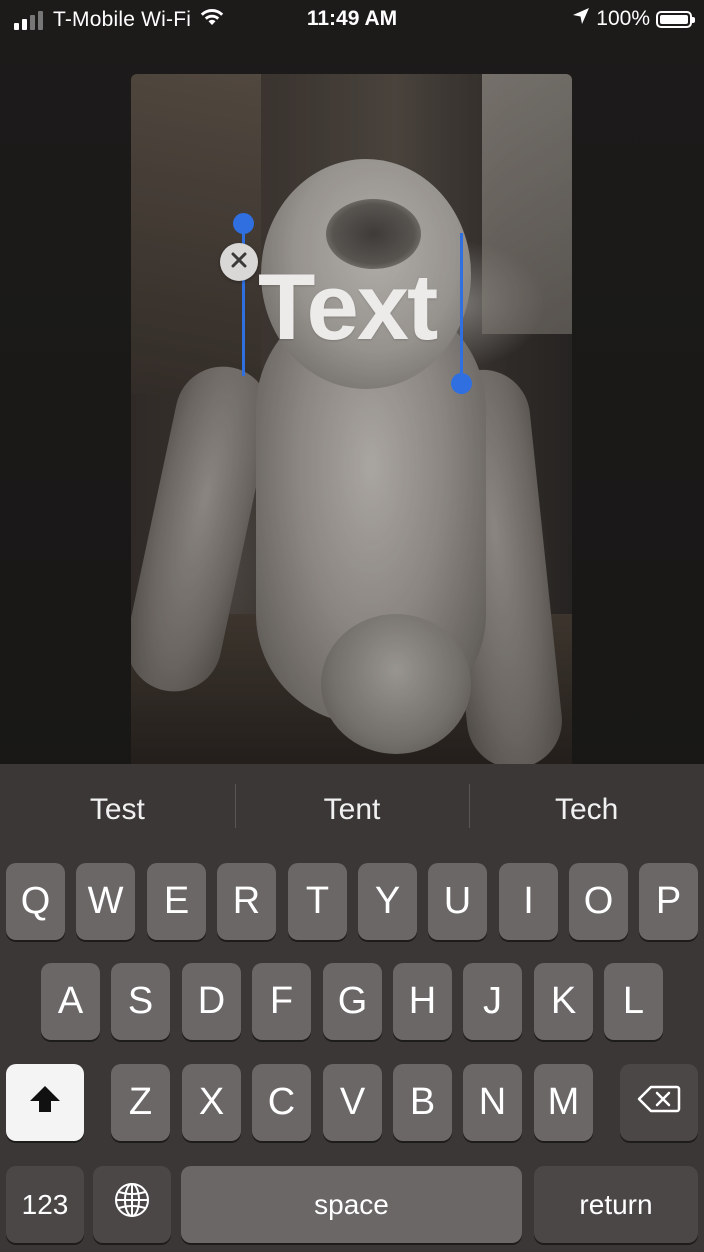  I want to click on delete-key, so click(659, 1102).